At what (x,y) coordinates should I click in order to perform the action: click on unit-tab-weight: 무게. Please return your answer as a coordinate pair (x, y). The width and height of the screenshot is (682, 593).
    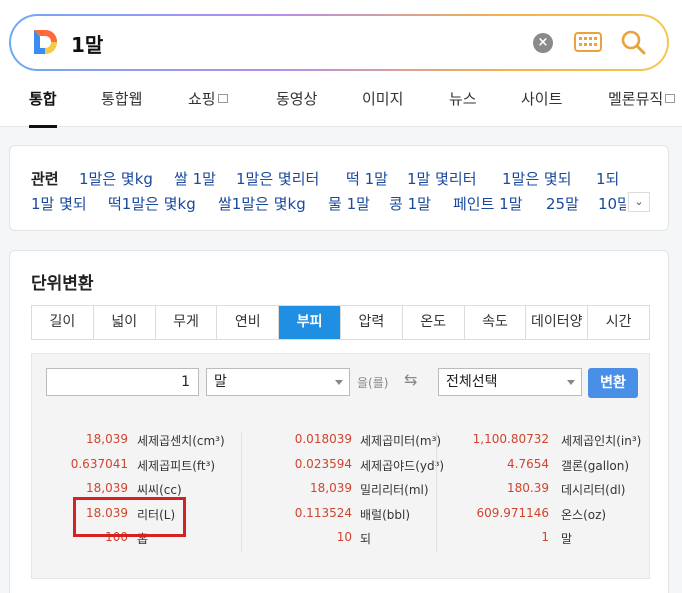
    Looking at the image, I should click on (187, 322).